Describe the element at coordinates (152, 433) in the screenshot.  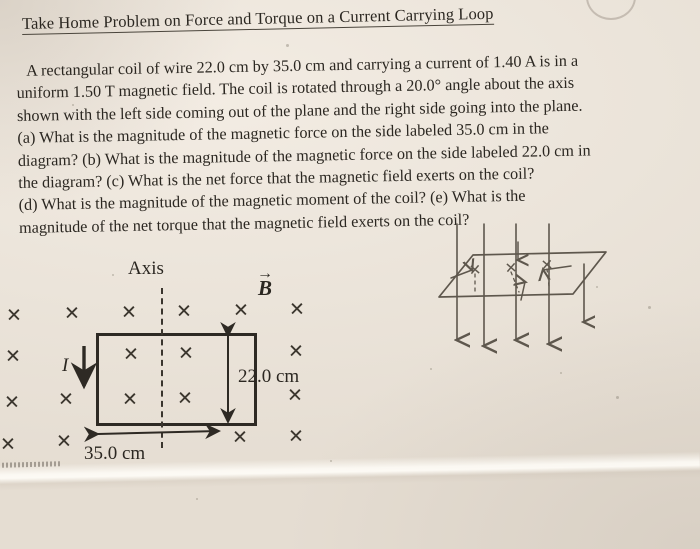
I see `width-dimension-arrow` at that location.